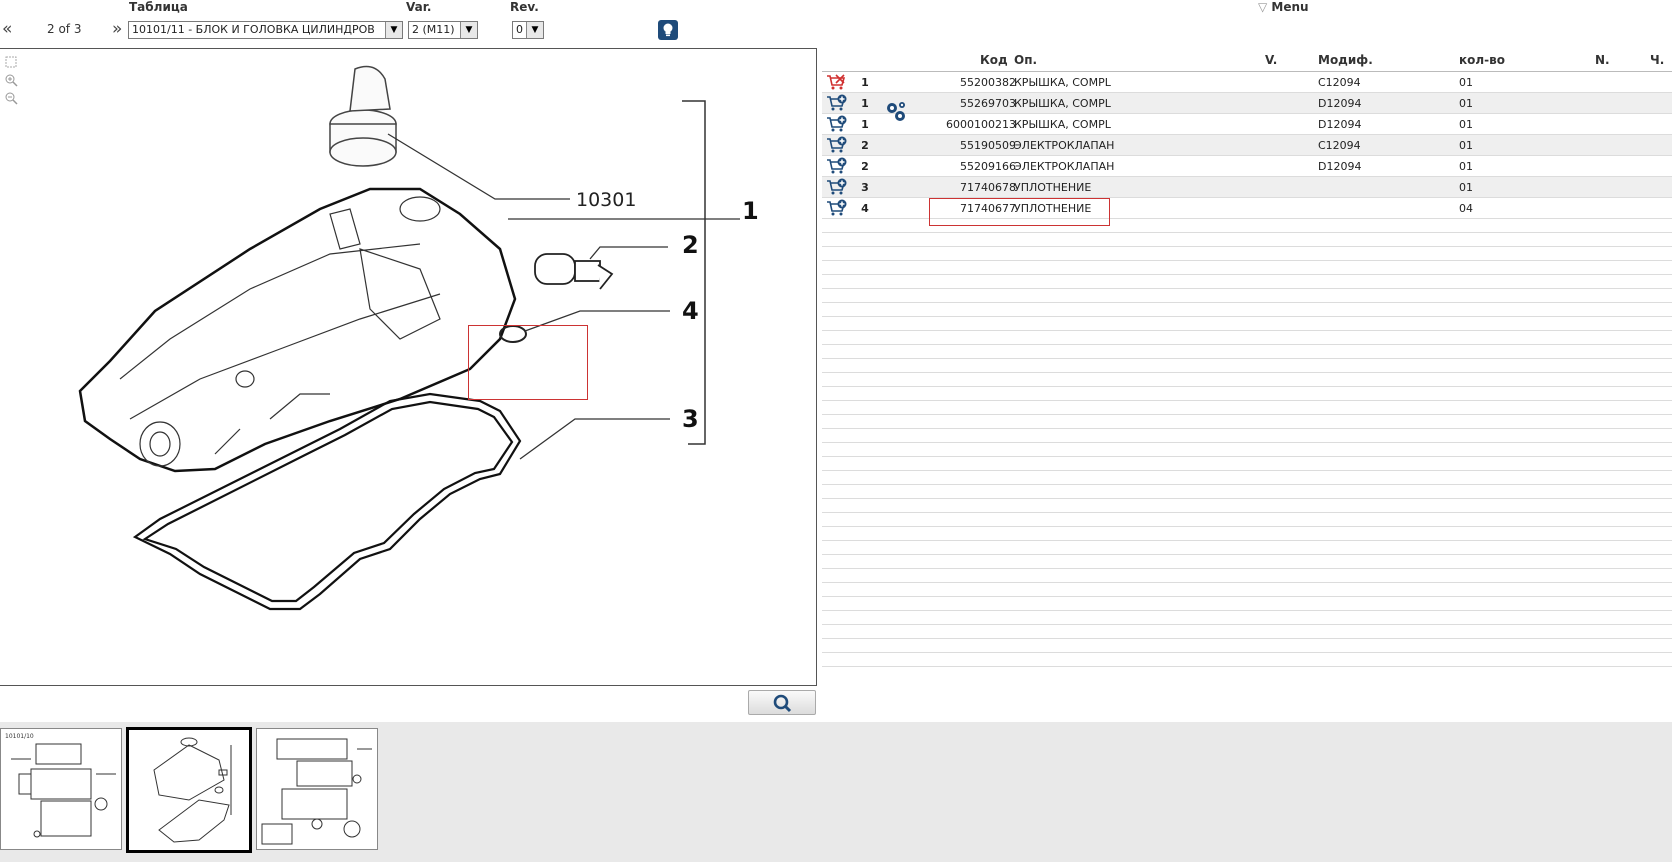  I want to click on selected-row-highlight, so click(1019, 212).